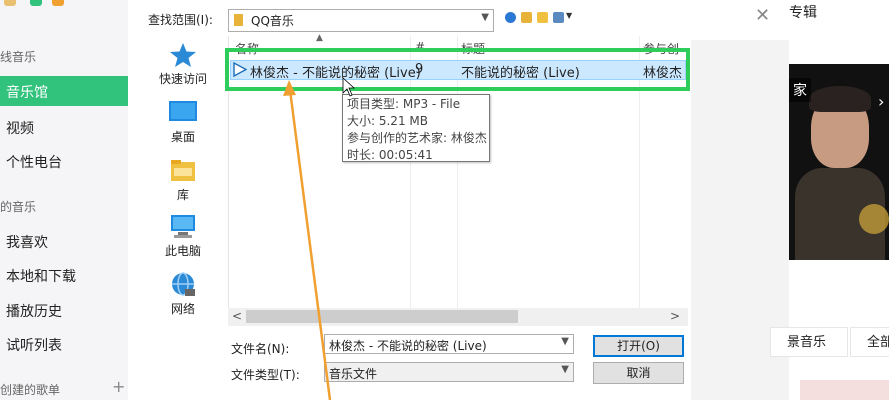 The image size is (889, 400). Describe the element at coordinates (762, 15) in the screenshot. I see `close-icon: ✕` at that location.